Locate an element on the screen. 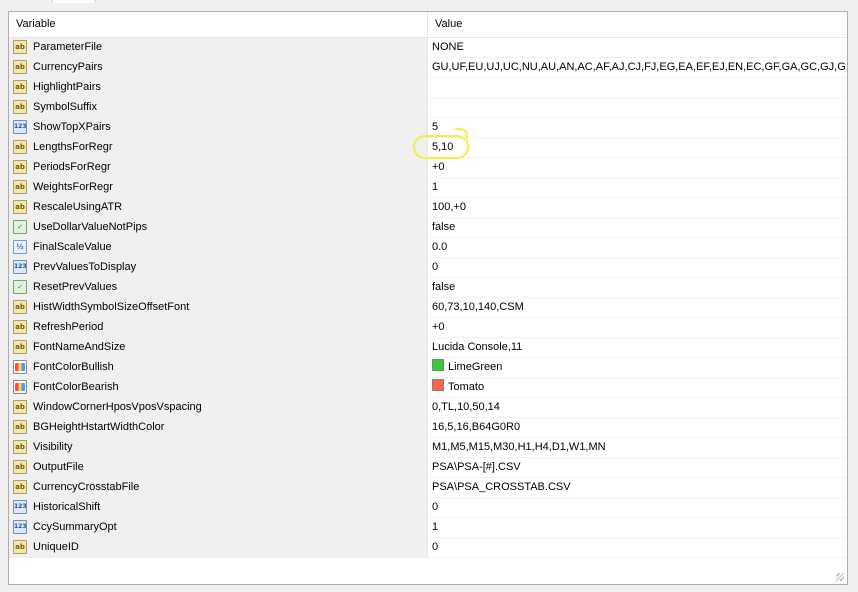  parameter-row: ab OutputFile PSA\PSA-[#].CSV is located at coordinates (428, 468).